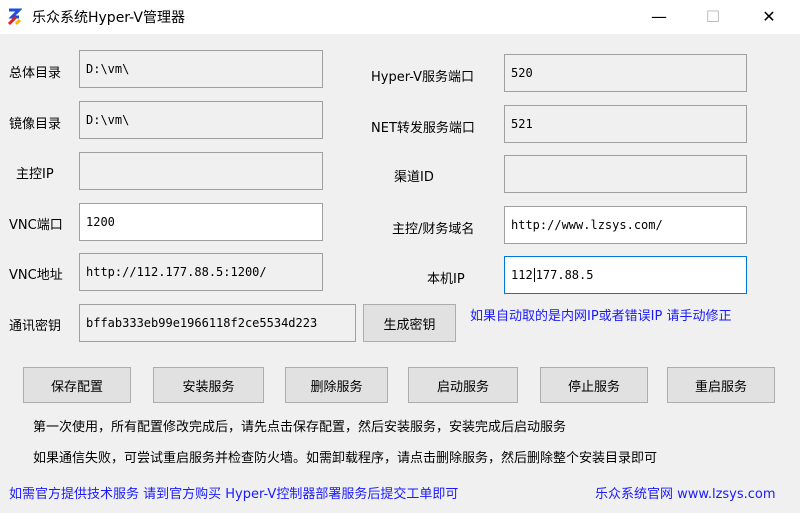 This screenshot has height=513, width=800. What do you see at coordinates (659, 17) in the screenshot?
I see `minimize-button: —` at bounding box center [659, 17].